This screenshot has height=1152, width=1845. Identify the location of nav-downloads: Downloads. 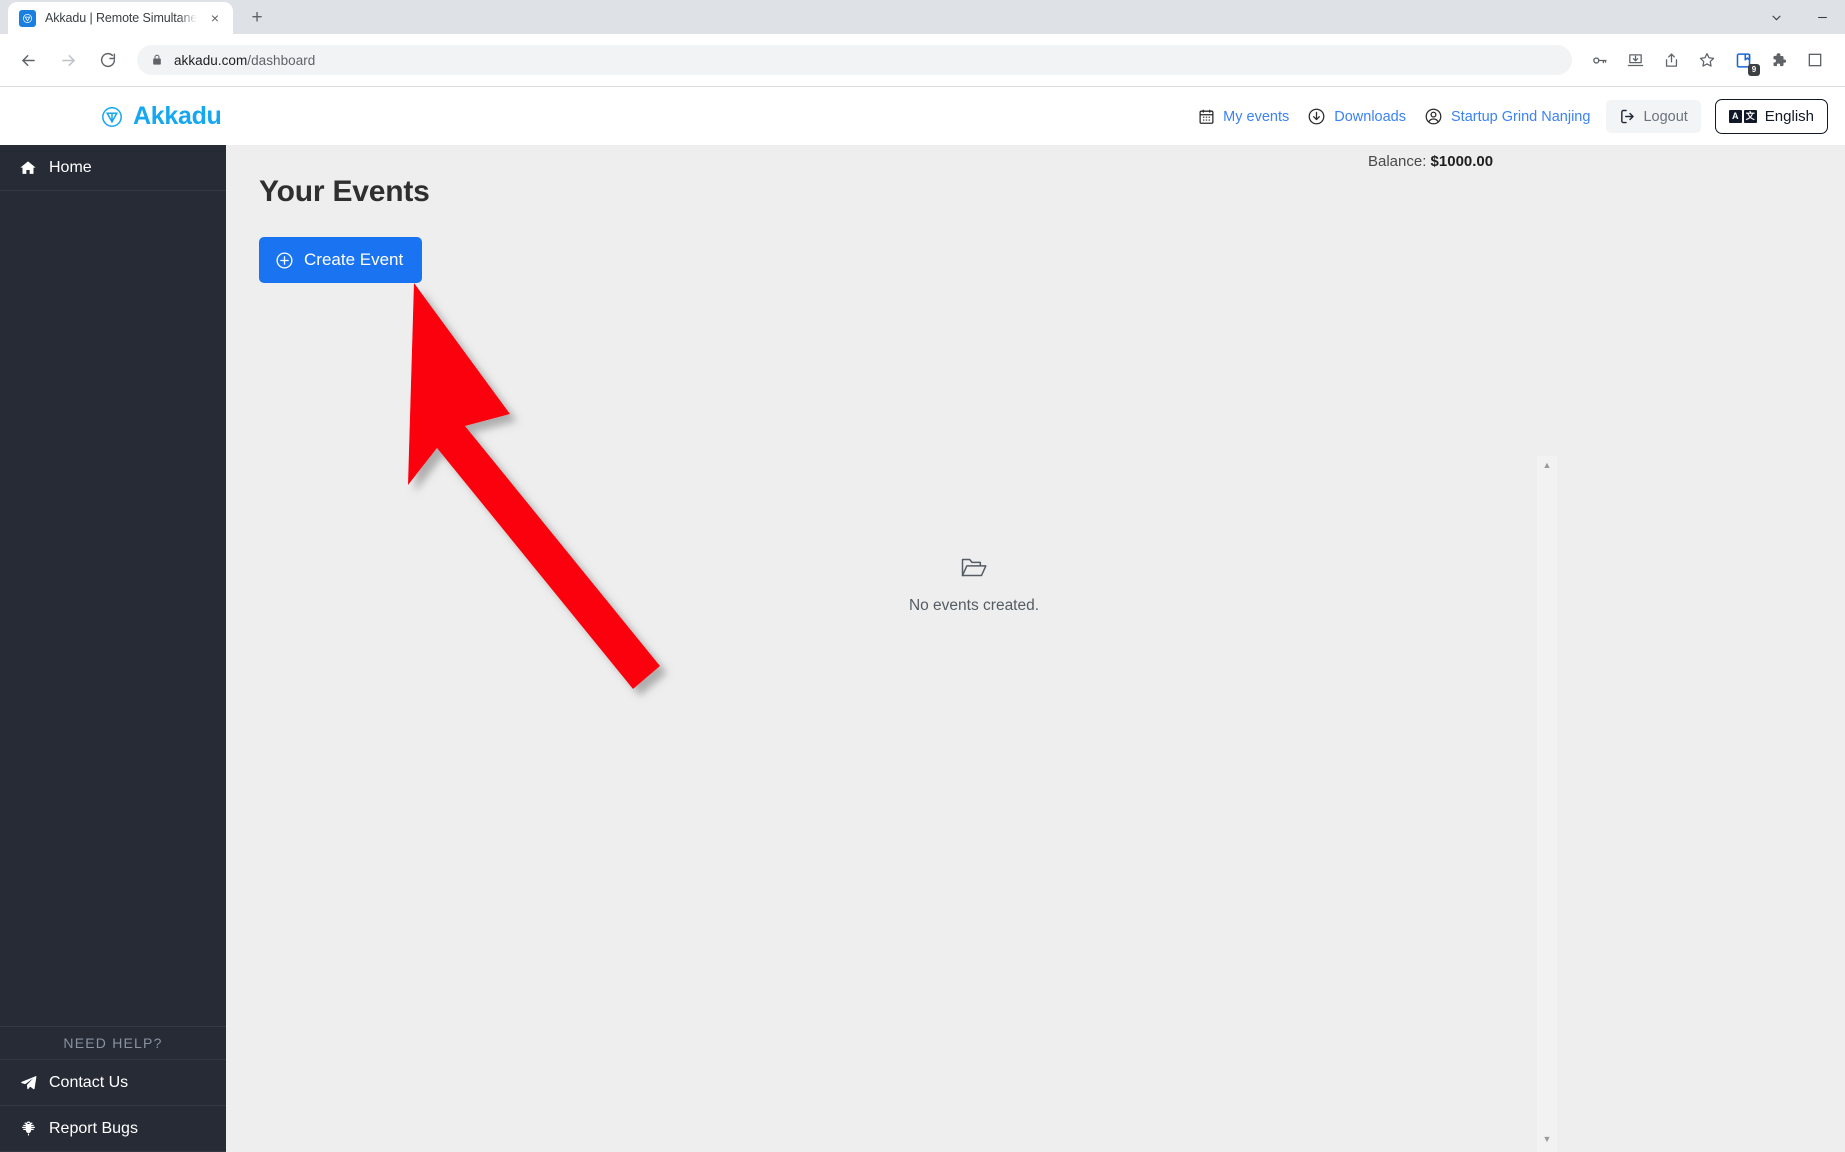
(1356, 116).